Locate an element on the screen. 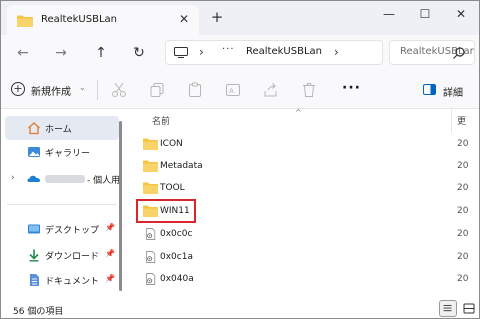 The height and width of the screenshot is (319, 480). file-name: ICON is located at coordinates (171, 144).